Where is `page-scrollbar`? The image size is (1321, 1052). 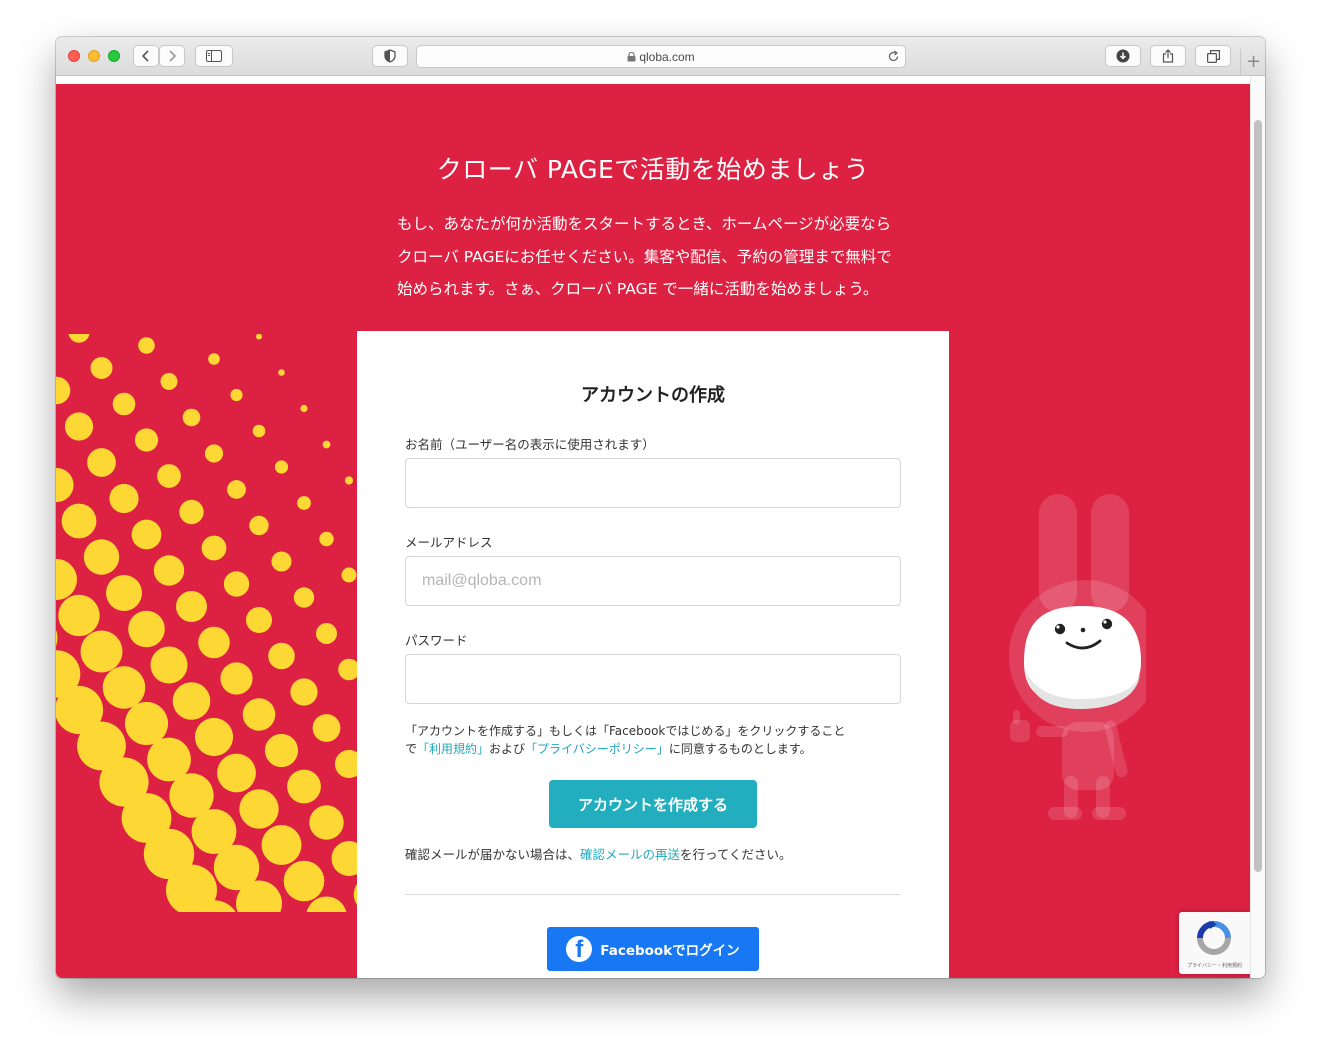 page-scrollbar is located at coordinates (1257, 527).